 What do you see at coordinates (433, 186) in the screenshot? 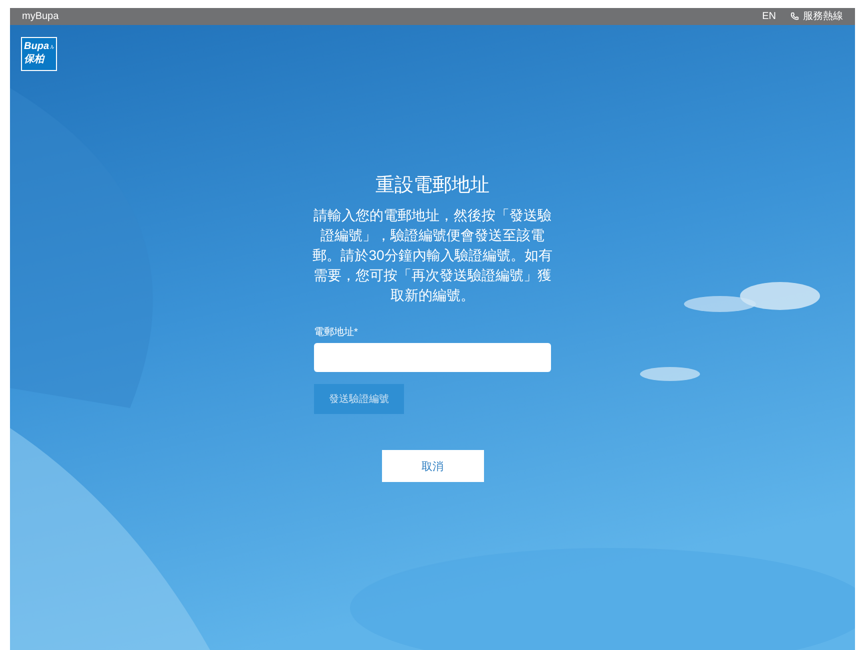
I see `page-title: 重設電郵地址` at bounding box center [433, 186].